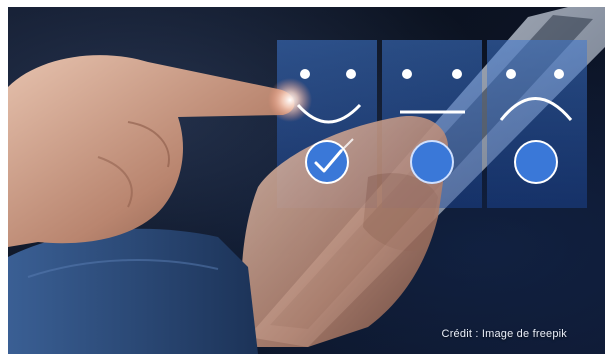  What do you see at coordinates (536, 162) in the screenshot?
I see `rating-button-sad` at bounding box center [536, 162].